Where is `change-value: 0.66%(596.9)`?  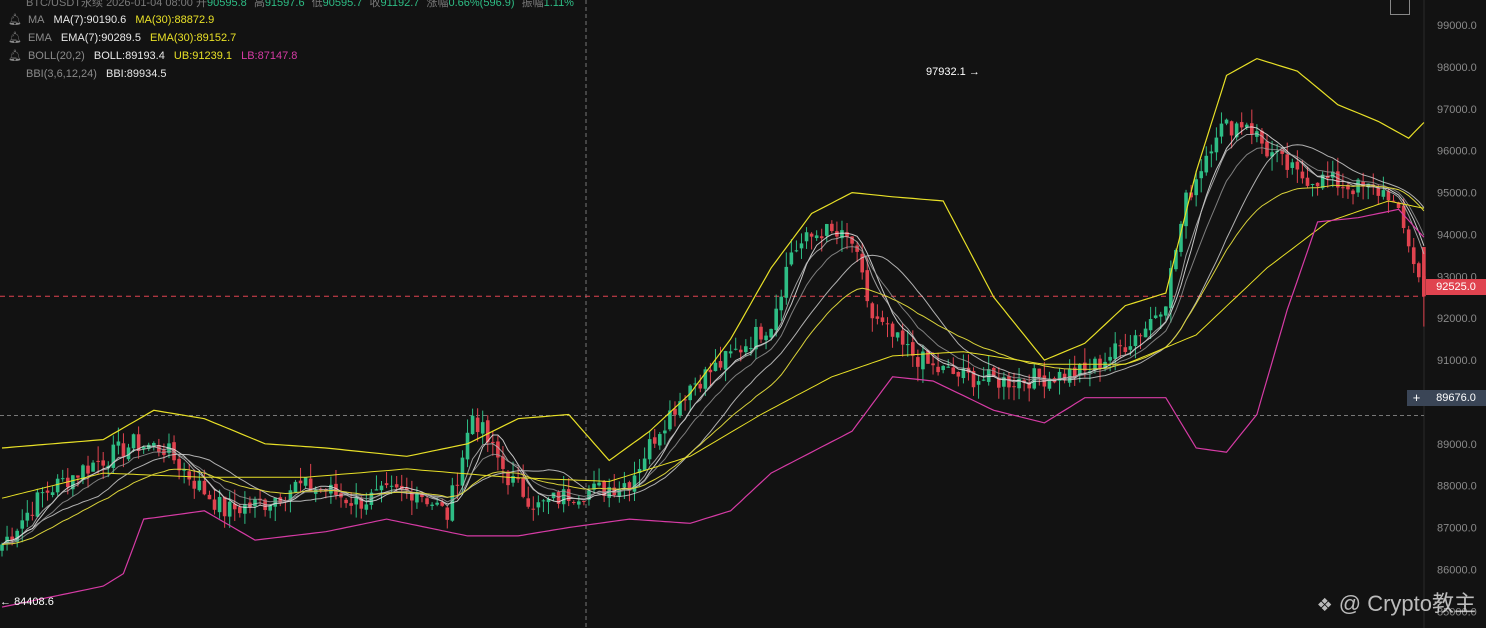 change-value: 0.66%(596.9) is located at coordinates (481, 4).